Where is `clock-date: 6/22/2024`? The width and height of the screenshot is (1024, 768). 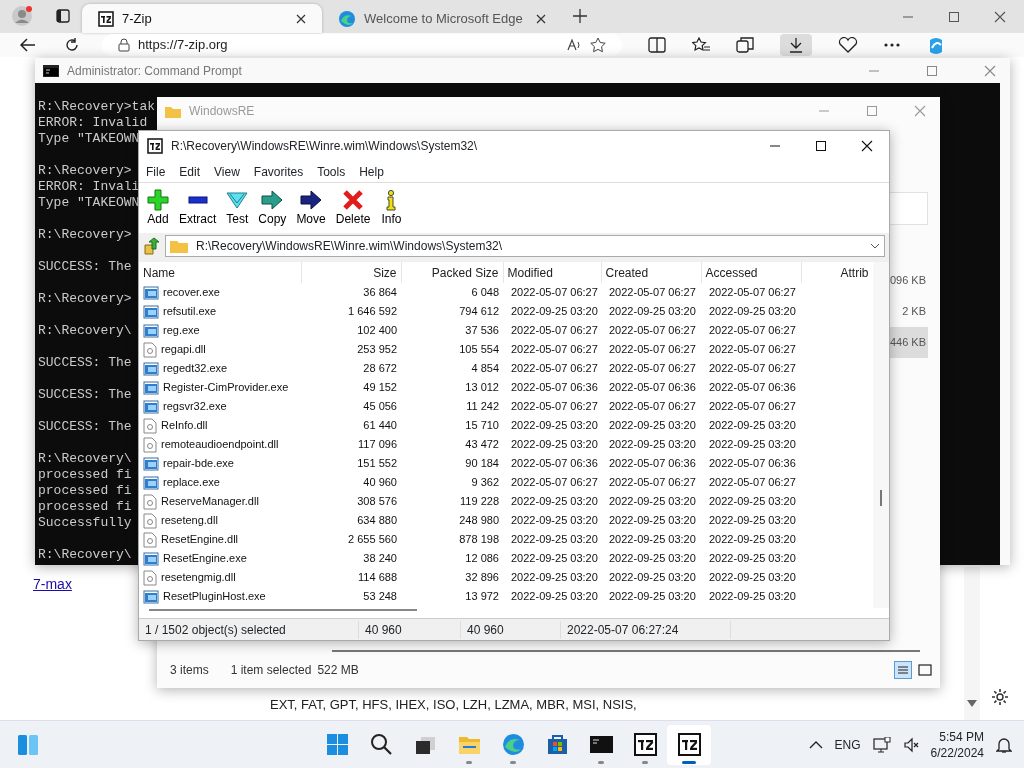
clock-date: 6/22/2024 is located at coordinates (957, 752).